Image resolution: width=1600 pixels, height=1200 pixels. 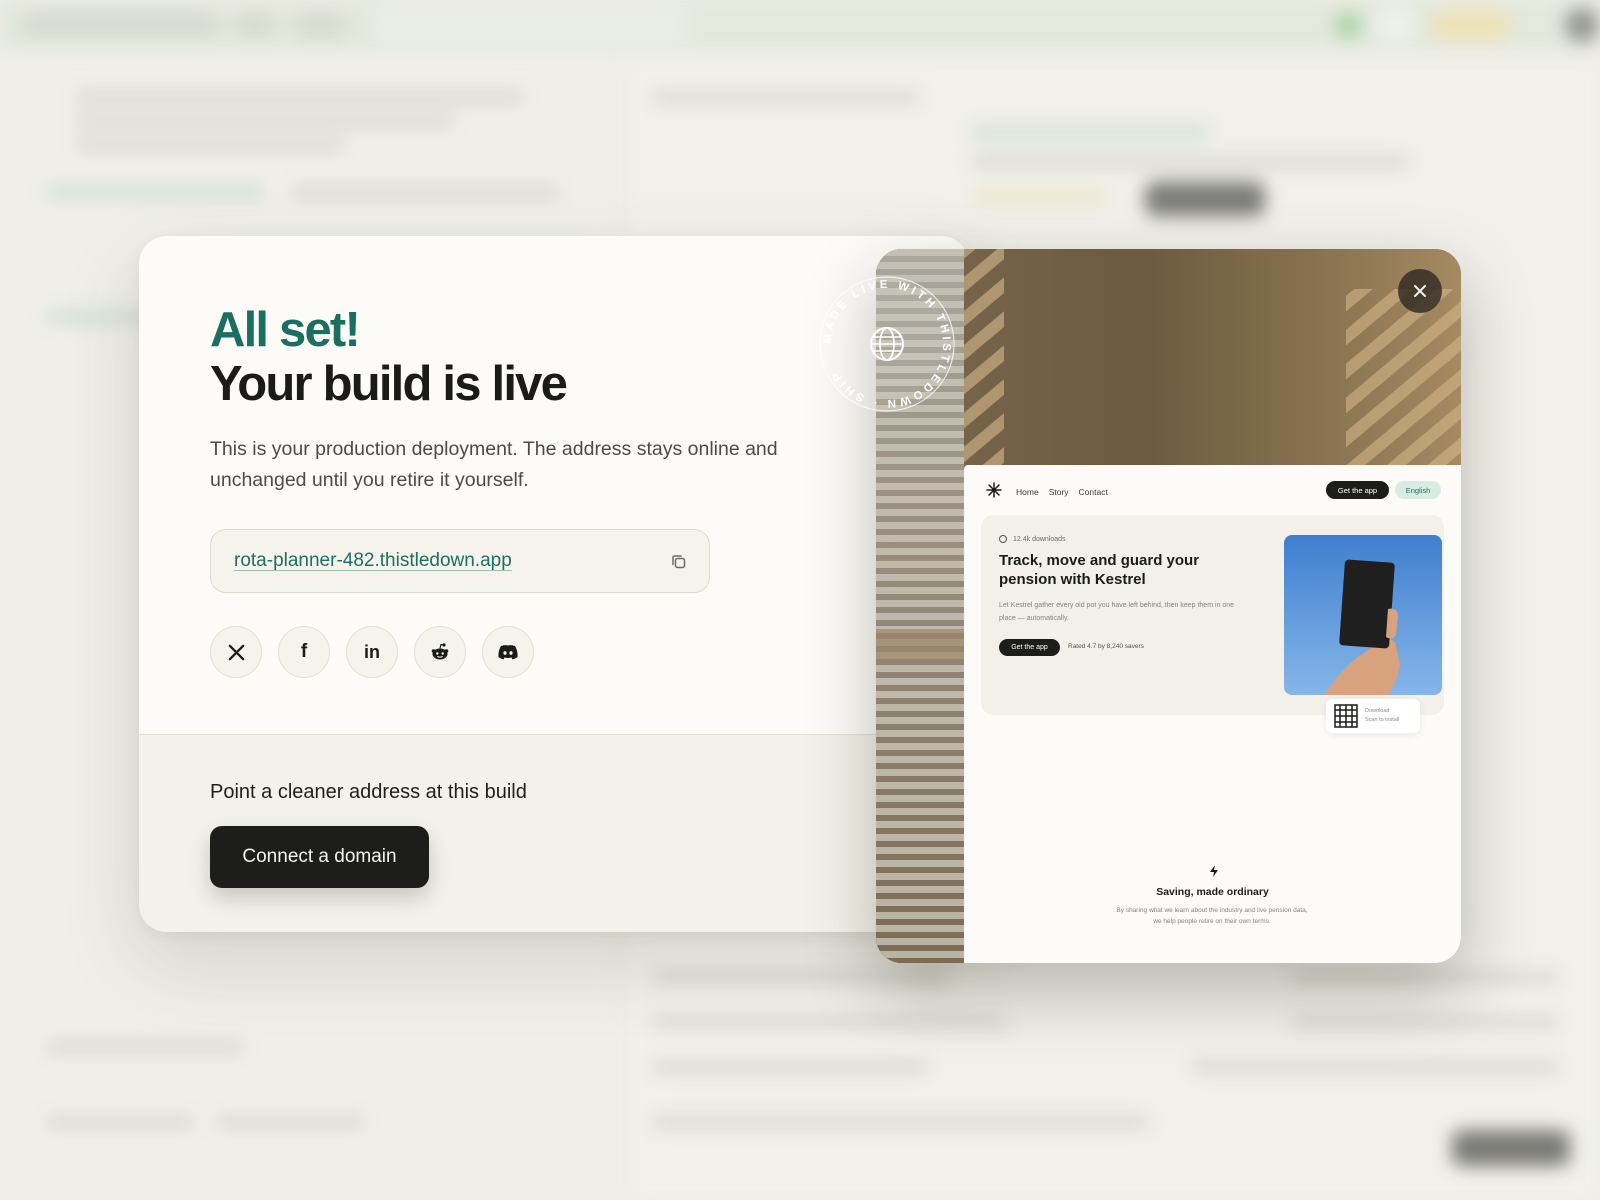 What do you see at coordinates (1212, 892) in the screenshot?
I see `section-title: Saving, made ordinary` at bounding box center [1212, 892].